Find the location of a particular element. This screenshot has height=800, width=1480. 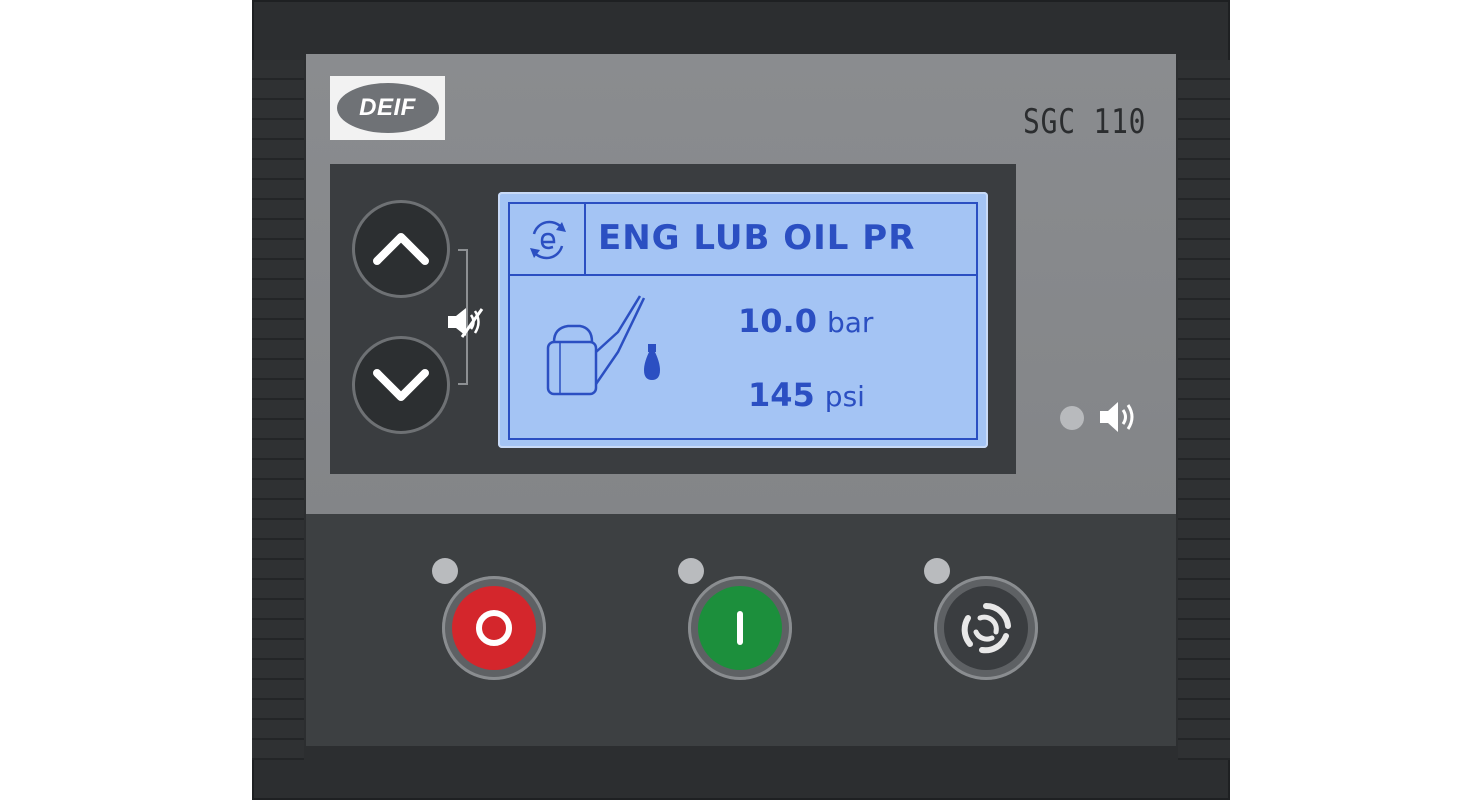

lcd-header-divider is located at coordinates (743, 275).